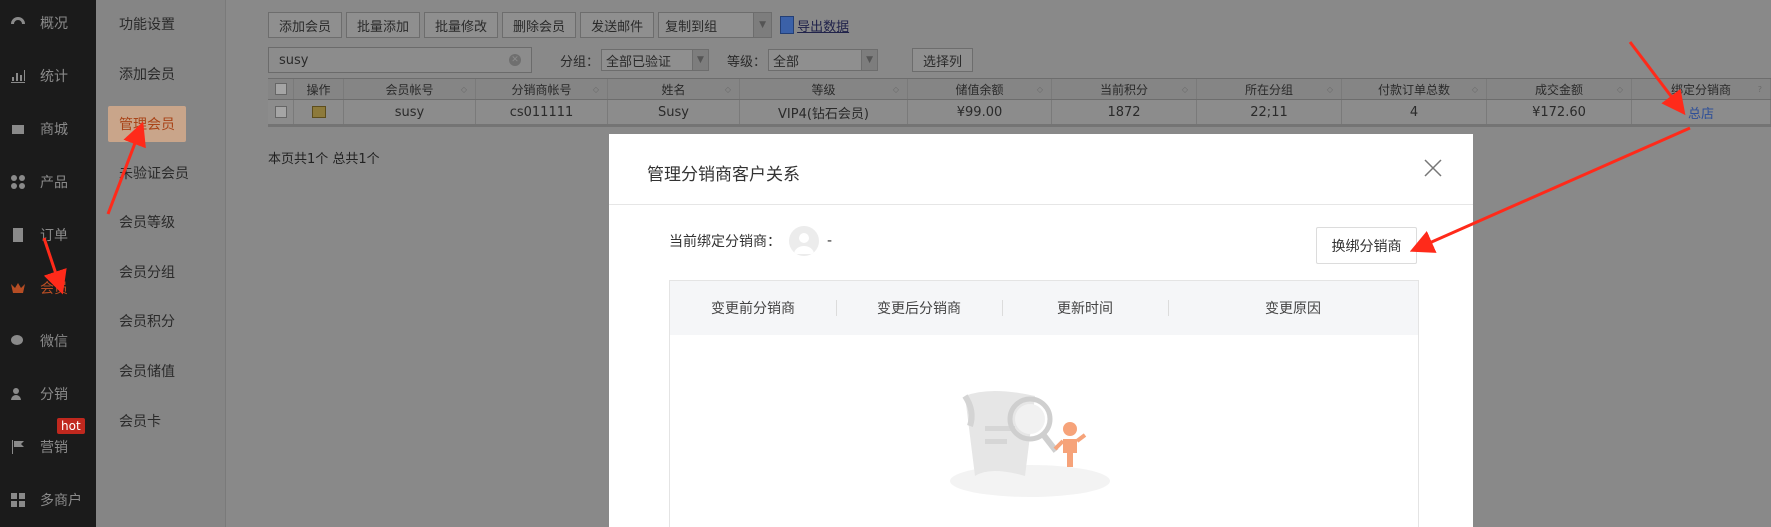 This screenshot has height=527, width=1771. I want to click on column-header: 当前积分 ◇, so click(1124, 89).